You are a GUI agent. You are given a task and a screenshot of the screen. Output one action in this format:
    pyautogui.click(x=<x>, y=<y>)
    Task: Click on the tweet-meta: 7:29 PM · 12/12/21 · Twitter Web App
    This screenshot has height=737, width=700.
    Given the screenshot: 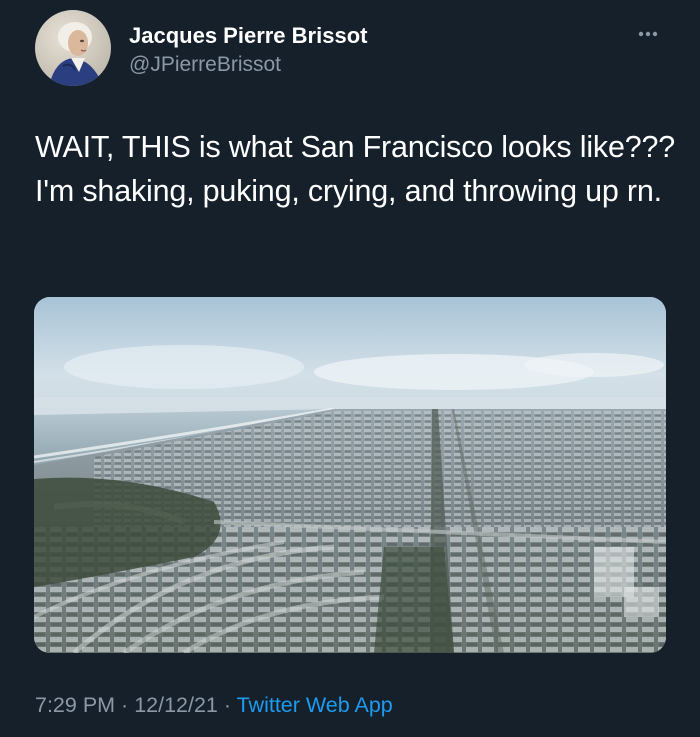 What is the action you would take?
    pyautogui.click(x=214, y=705)
    